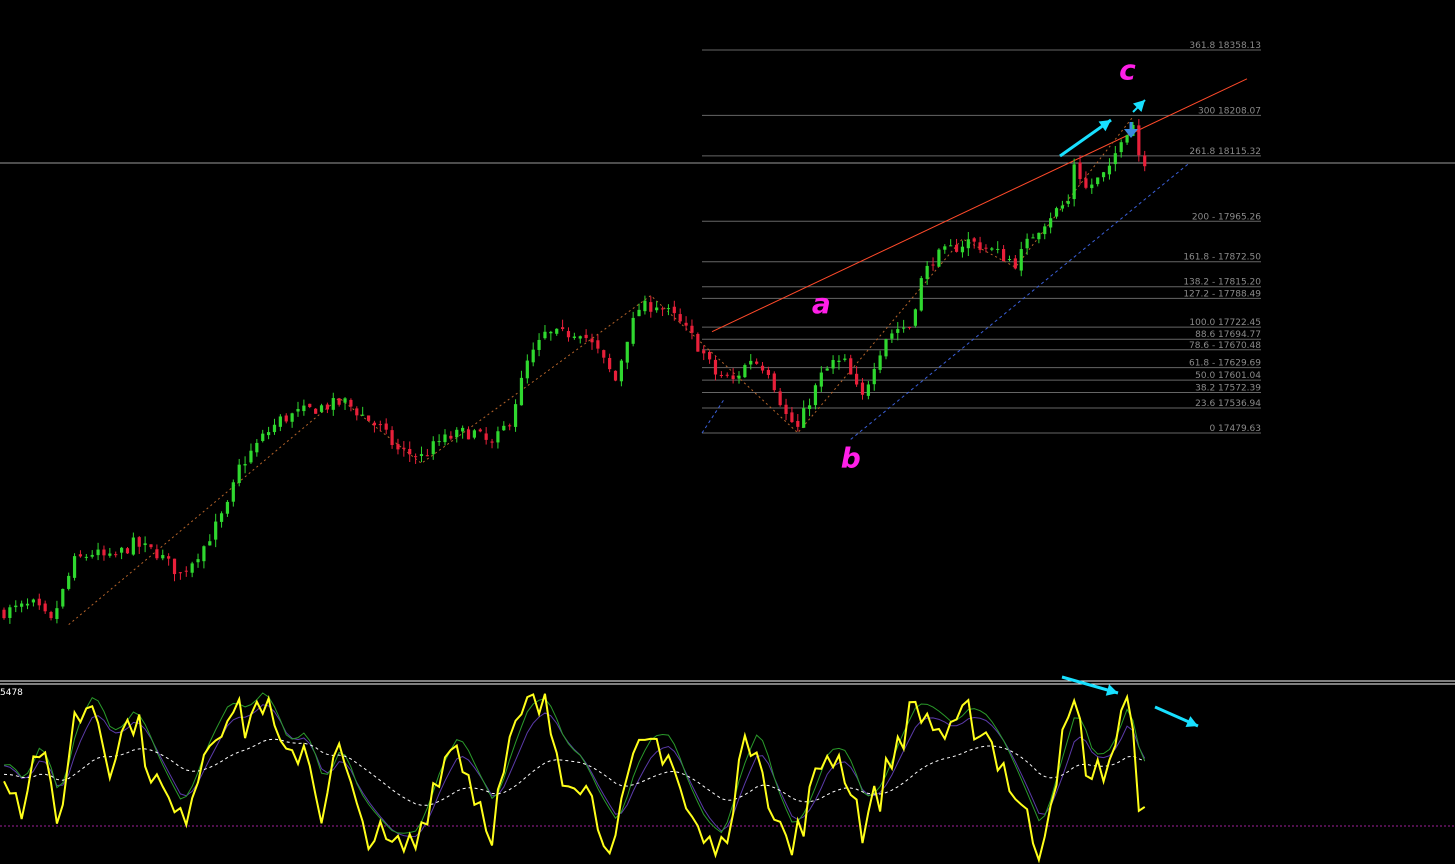  What do you see at coordinates (1222, 294) in the screenshot?
I see `fib-label: 127.2 - 17788.49` at bounding box center [1222, 294].